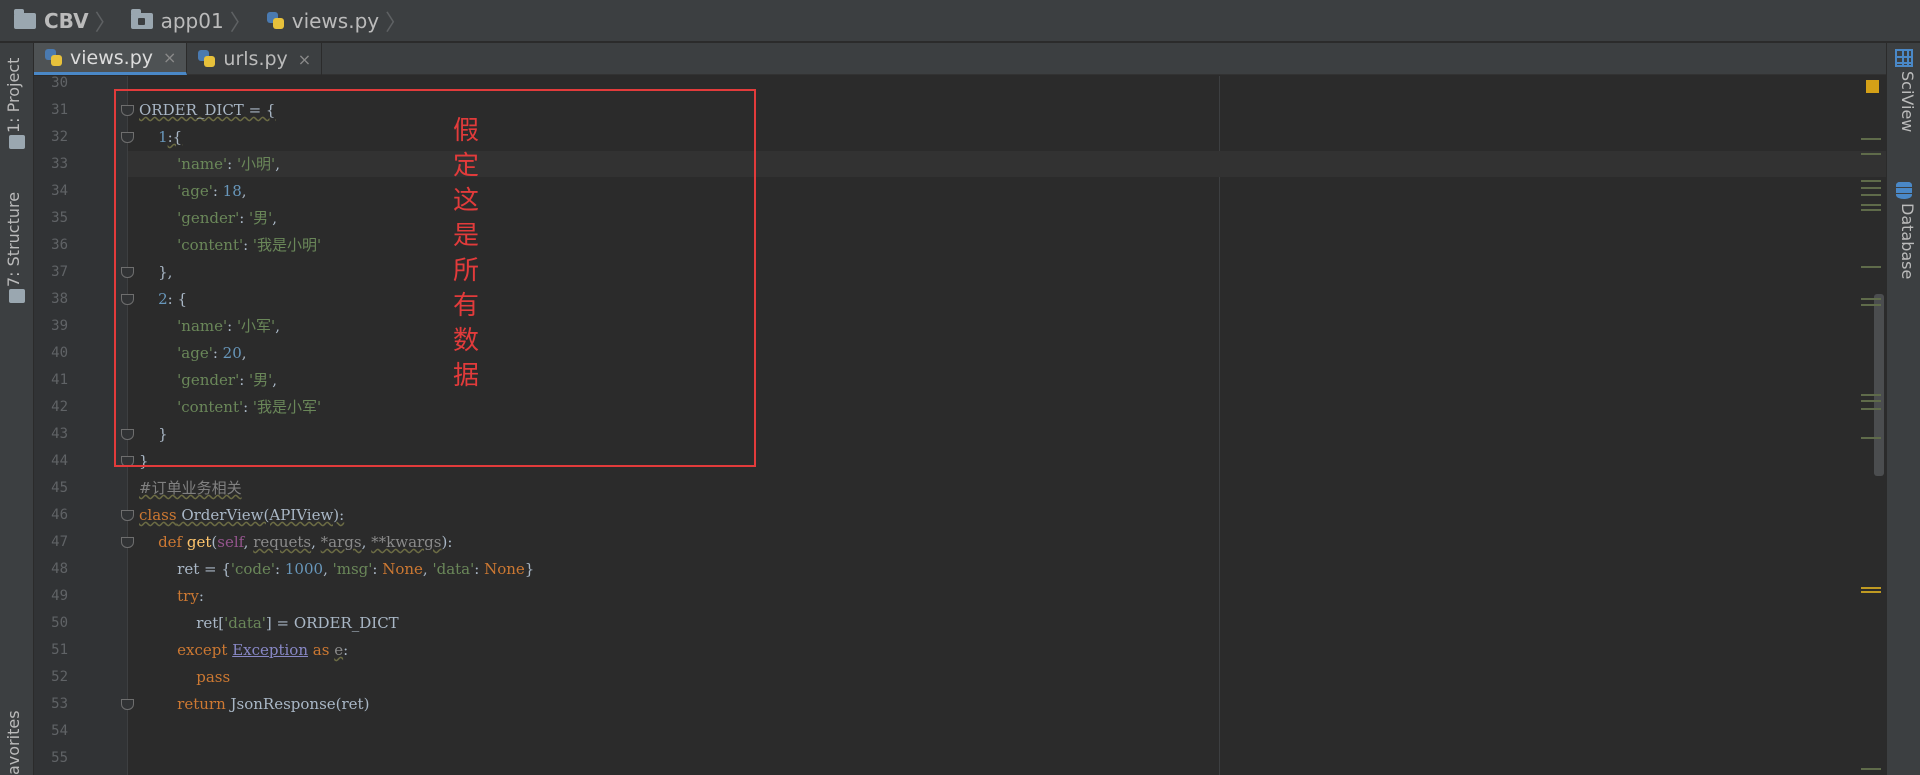  What do you see at coordinates (960, 21) in the screenshot?
I see `breadcrumb: CBV 〉 app01 〉 views.py 〉` at bounding box center [960, 21].